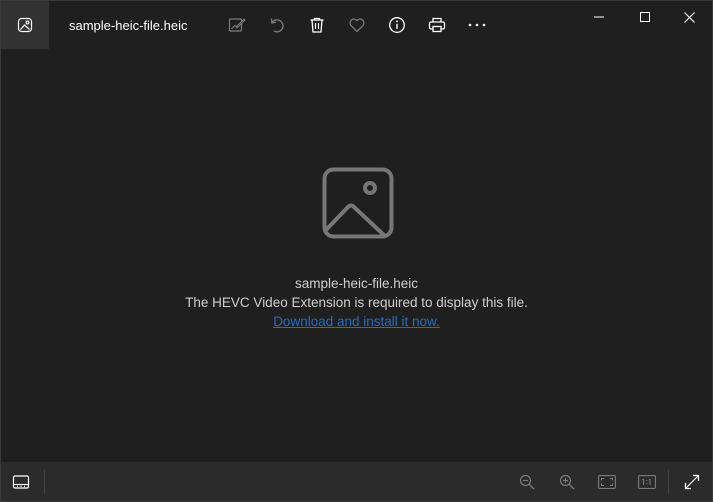 The image size is (713, 502). I want to click on fit-to-window-button, so click(607, 482).